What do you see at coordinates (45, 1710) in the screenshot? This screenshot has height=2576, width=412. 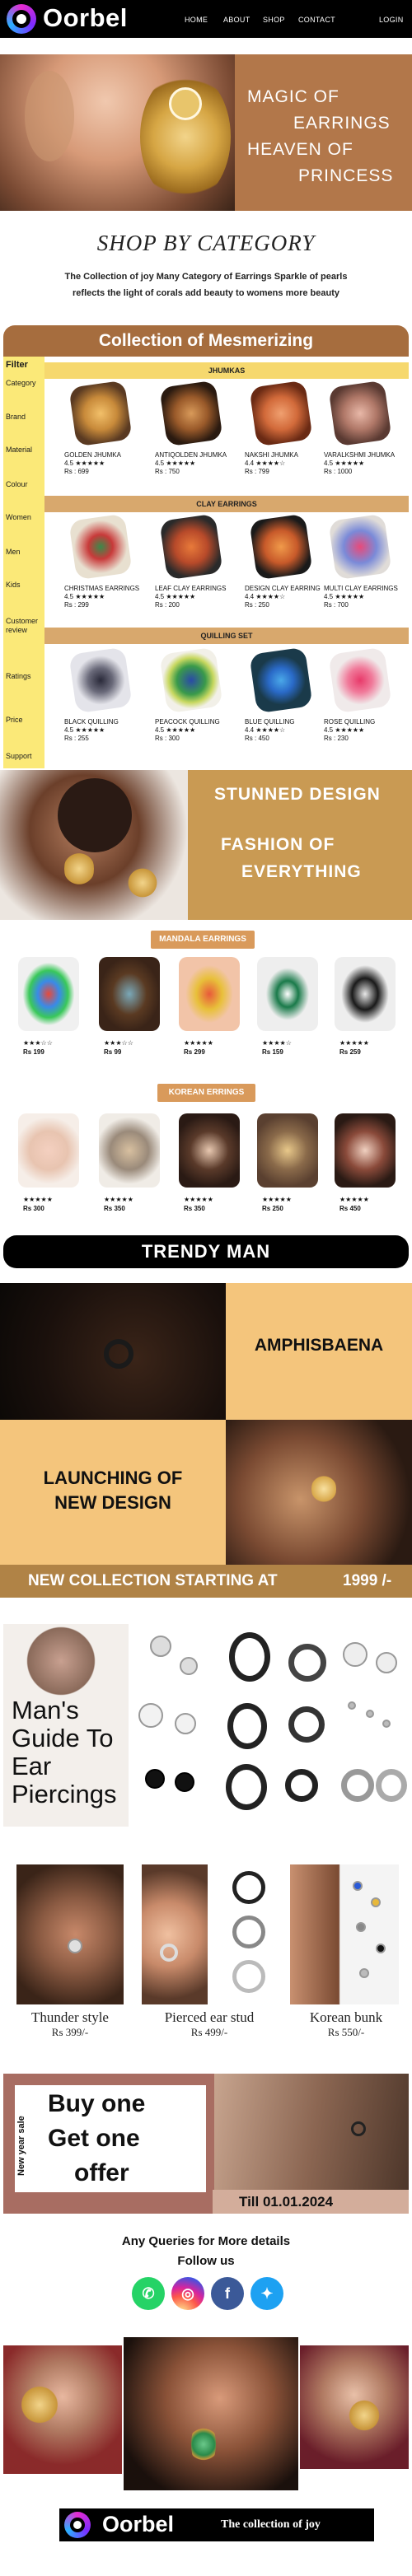 I see `guide-line-1: Man's` at bounding box center [45, 1710].